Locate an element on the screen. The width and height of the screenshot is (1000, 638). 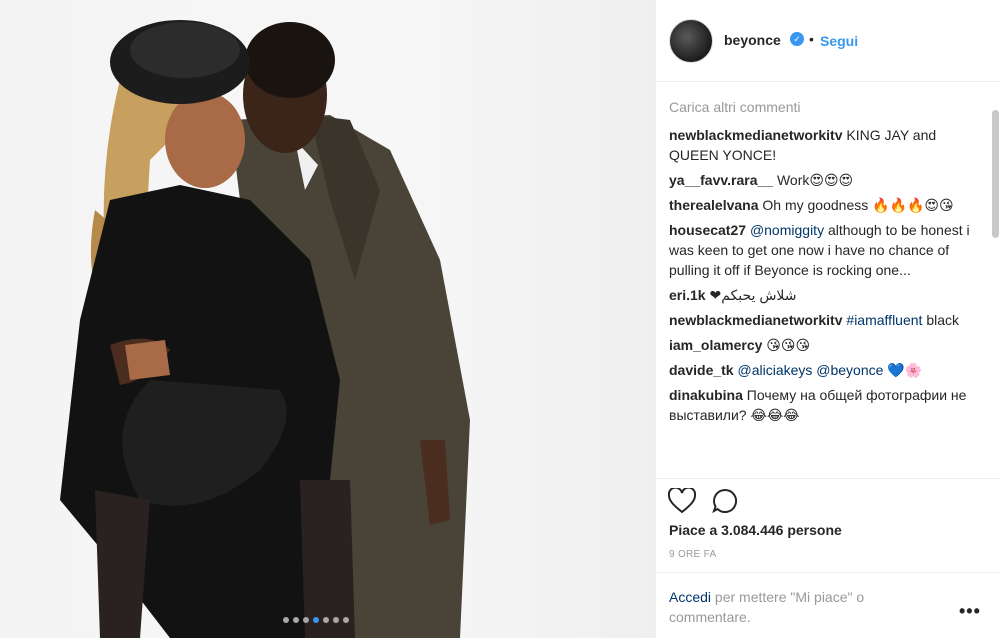
login-link: Accedi is located at coordinates (690, 597).